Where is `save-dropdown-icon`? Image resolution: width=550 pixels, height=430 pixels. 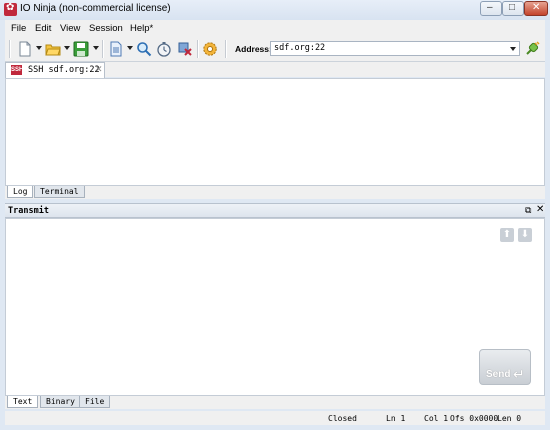
save-dropdown-icon is located at coordinates (96, 48).